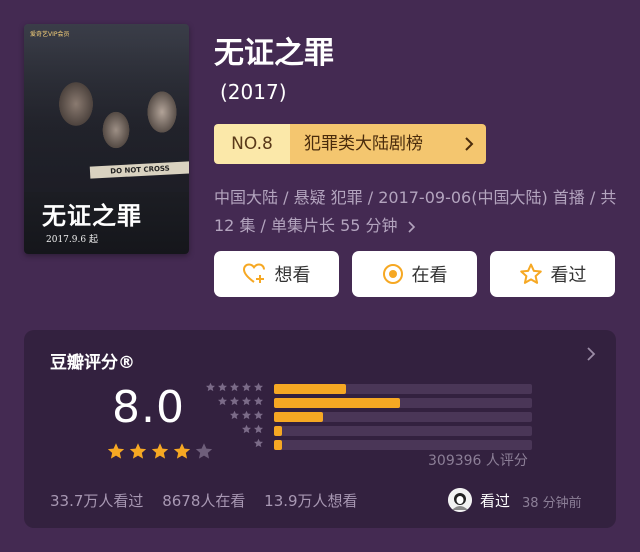 The height and width of the screenshot is (552, 640). I want to click on watching-count: 8678人在看, so click(204, 501).